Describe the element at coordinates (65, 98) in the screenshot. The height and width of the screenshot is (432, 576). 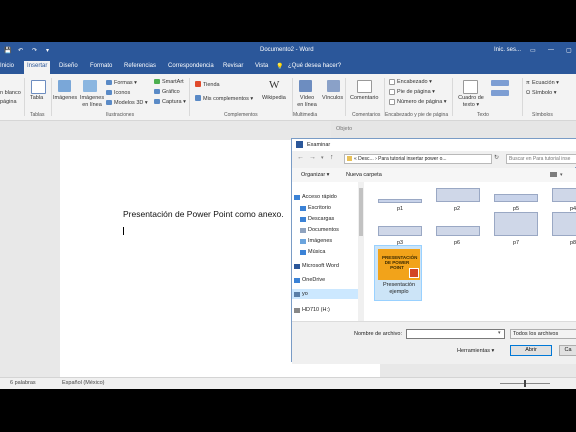
I see `images-button: Imágenes` at that location.